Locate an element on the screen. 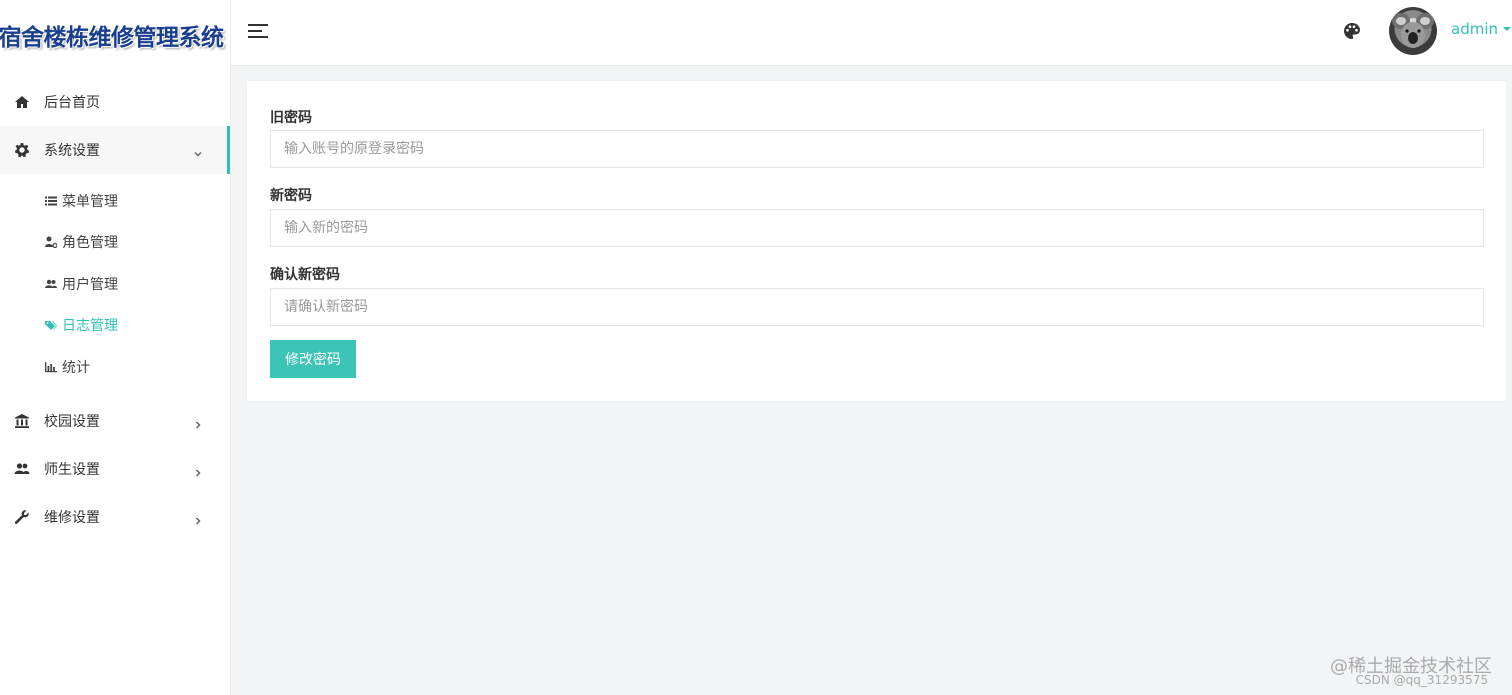 This screenshot has height=695, width=1512. sidebar-subitem-menu-management: 菜单管理 is located at coordinates (115, 201).